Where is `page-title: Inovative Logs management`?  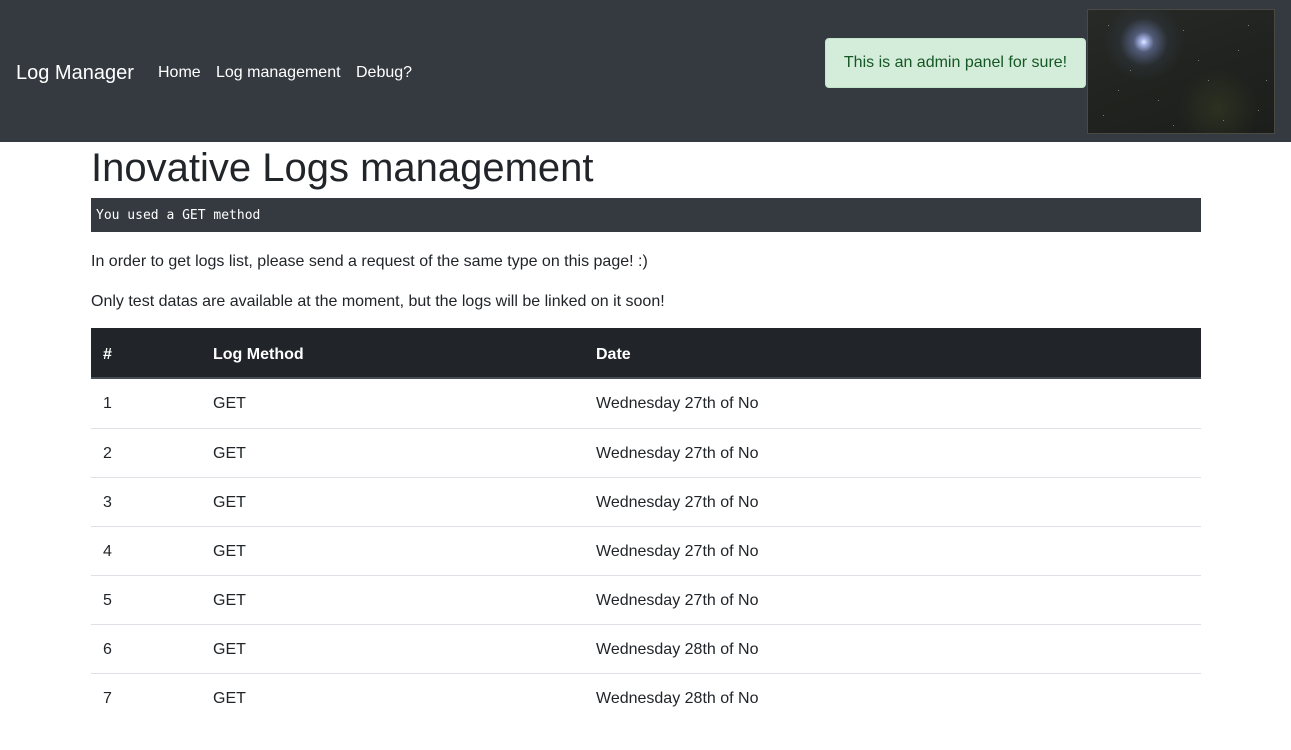
page-title: Inovative Logs management is located at coordinates (342, 168).